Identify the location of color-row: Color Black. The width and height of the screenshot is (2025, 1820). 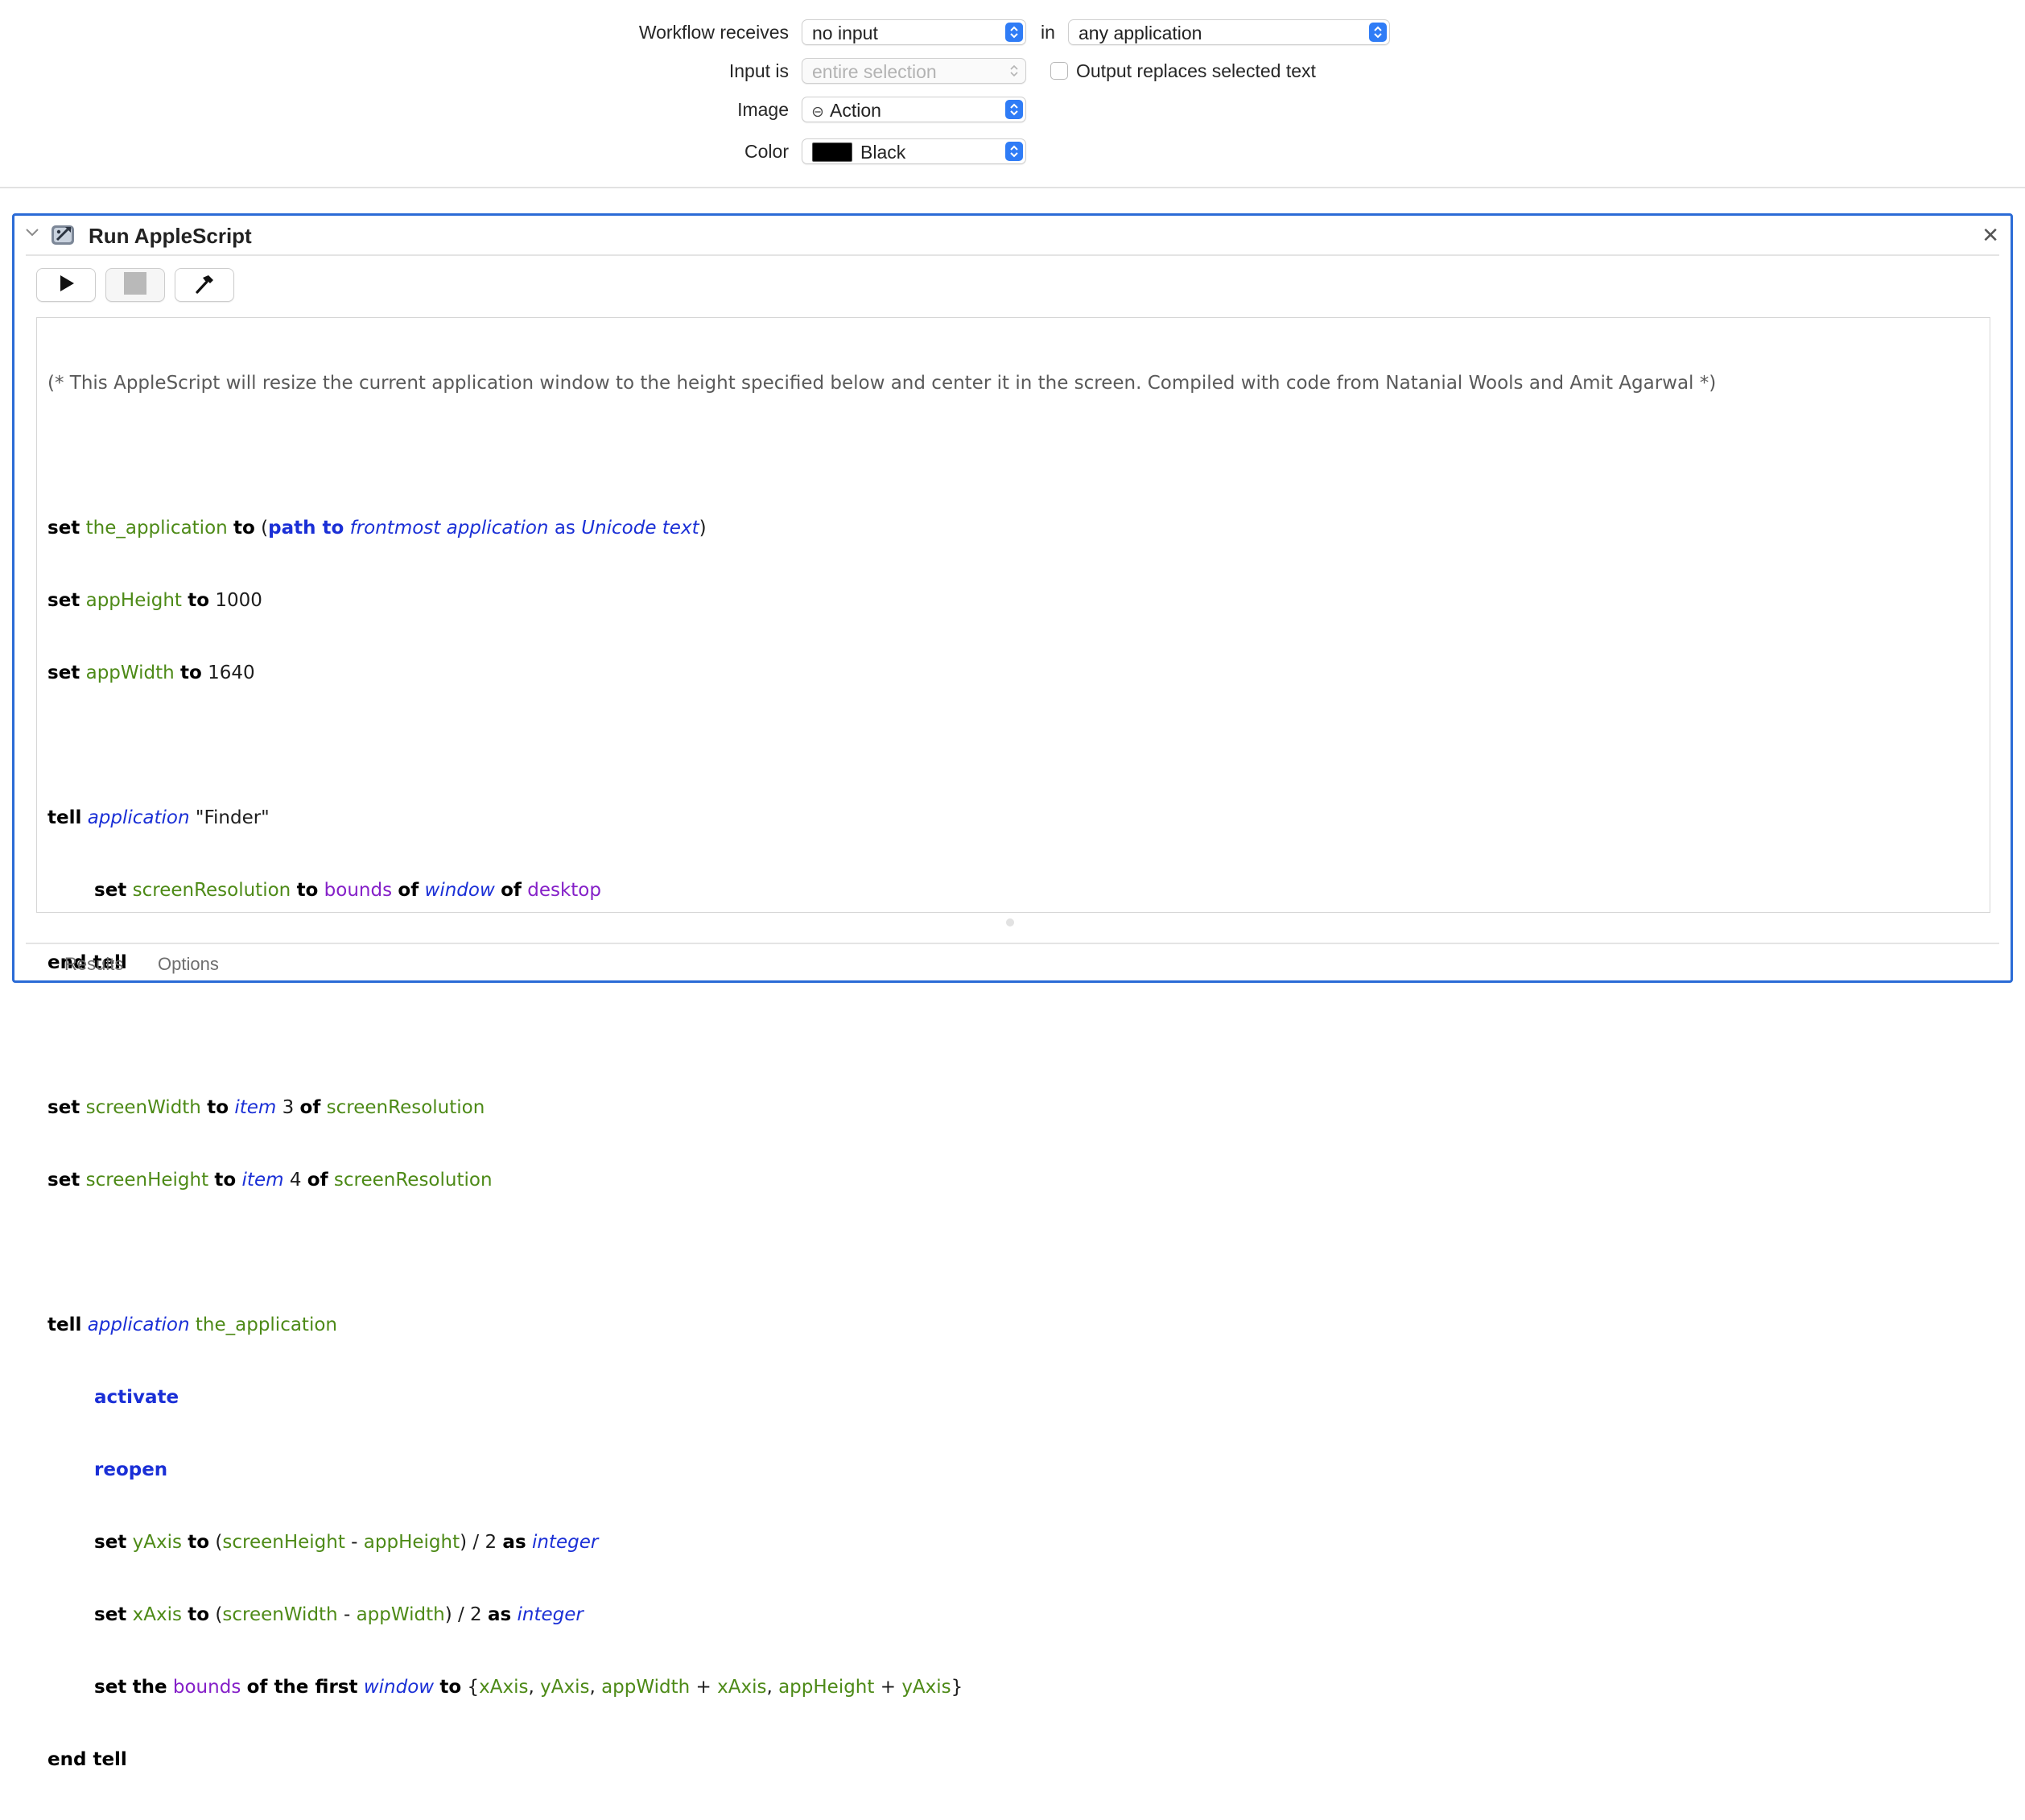
(1012, 151).